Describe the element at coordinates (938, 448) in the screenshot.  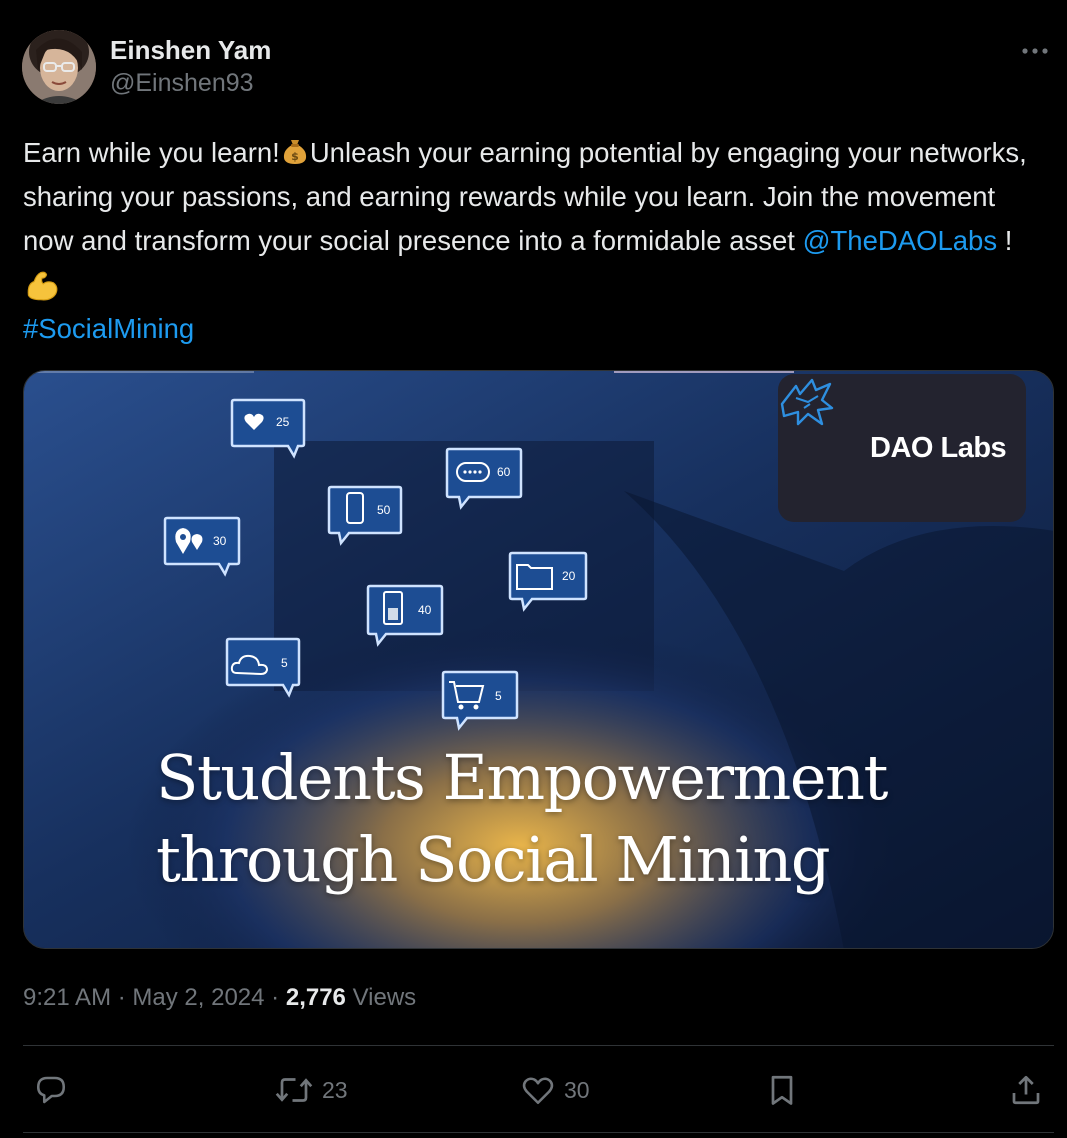
I see `dao-labs-brand: DAO Labs` at that location.